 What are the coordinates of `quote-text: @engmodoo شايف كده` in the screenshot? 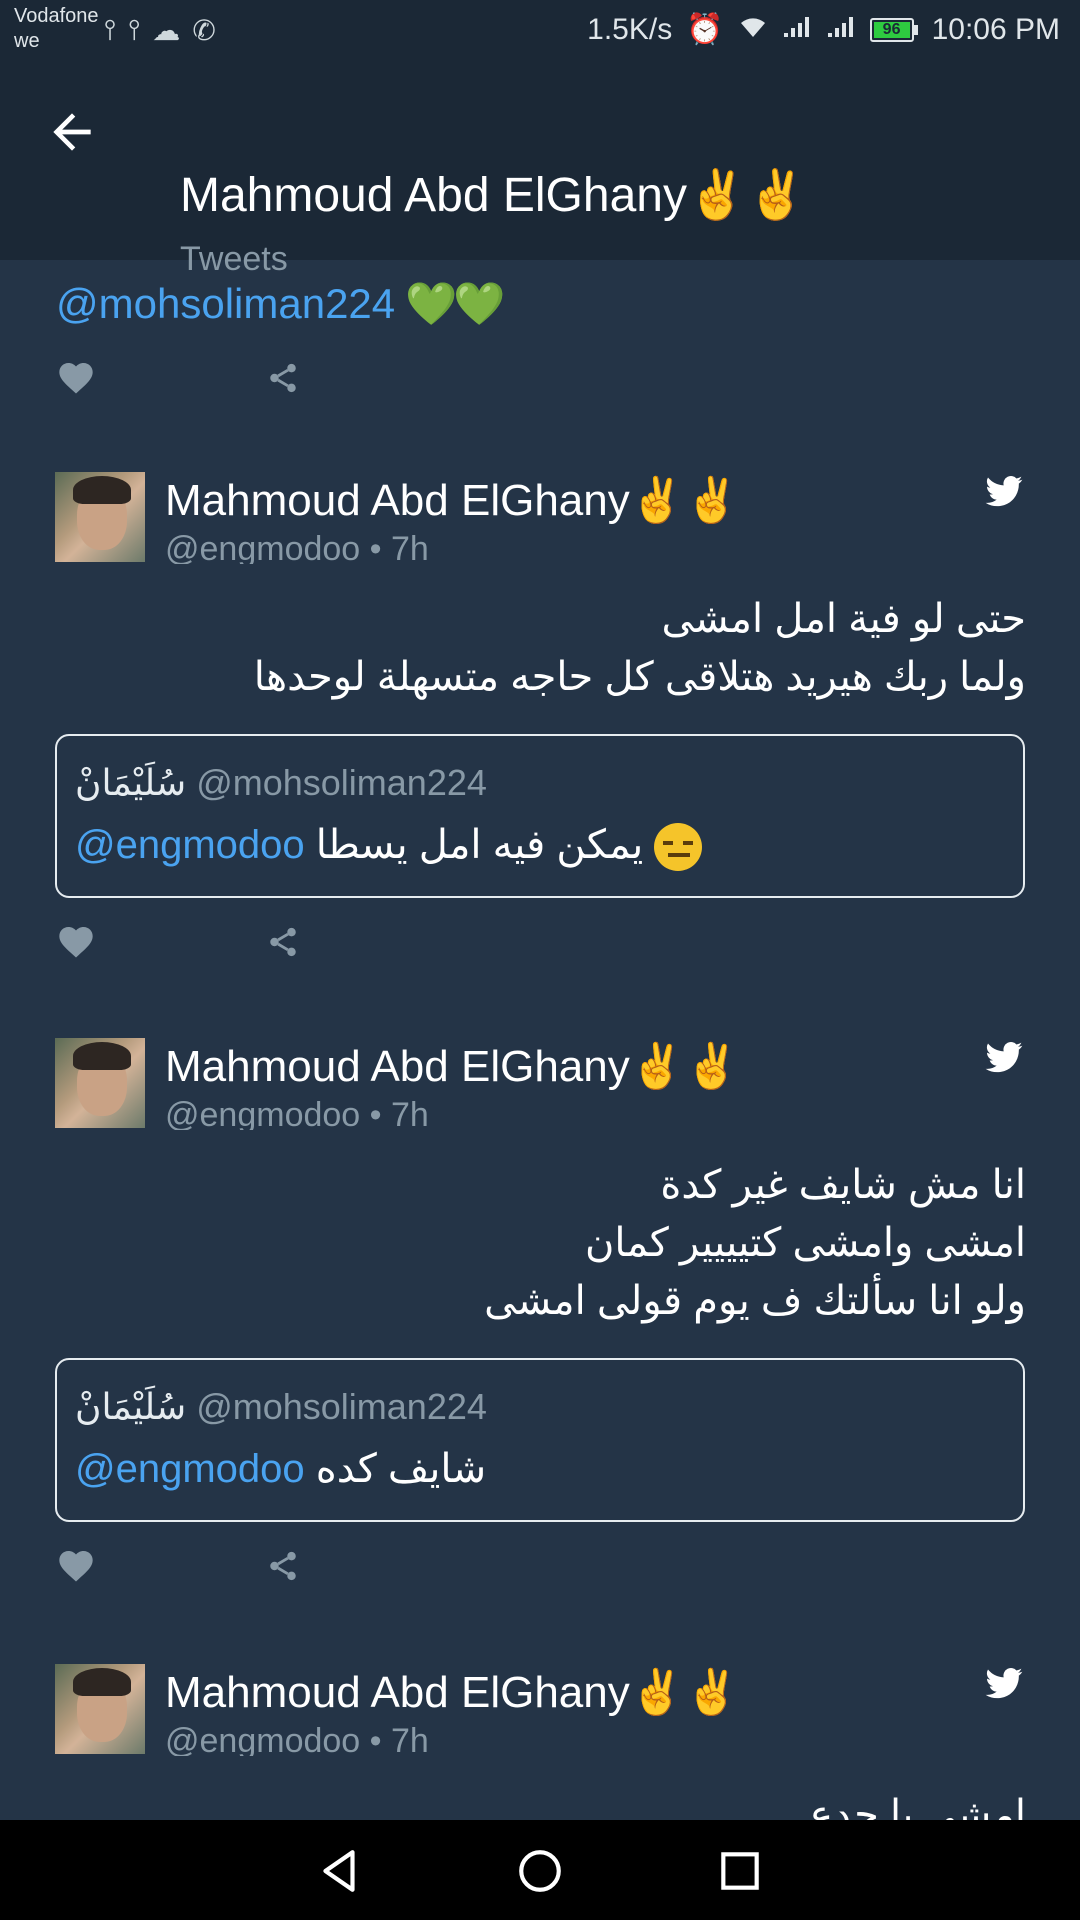 It's located at (280, 1469).